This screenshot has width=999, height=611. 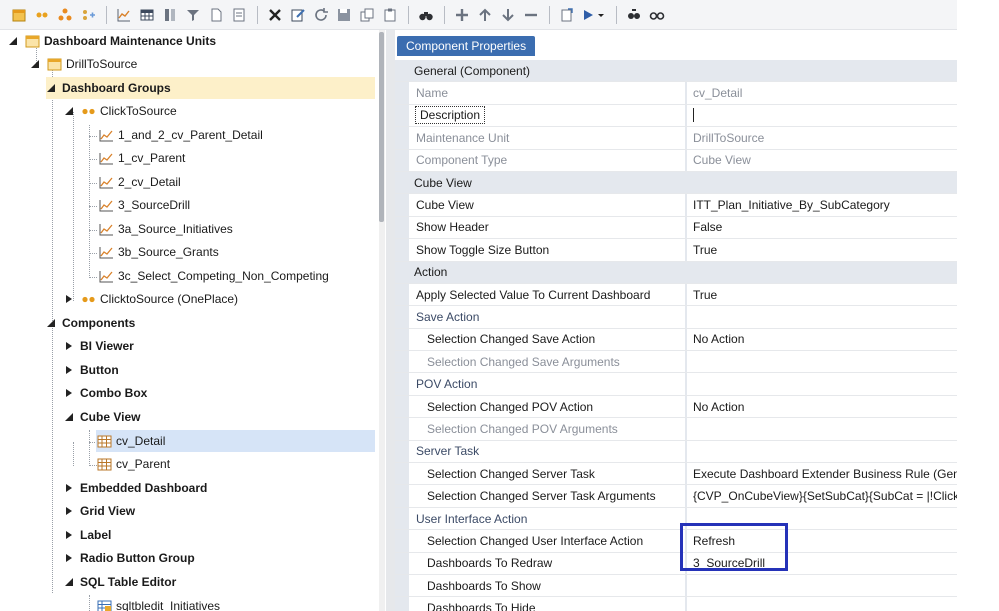 I want to click on property-row-pov-arguments: Selection Changed POV Arguments, so click(x=676, y=429).